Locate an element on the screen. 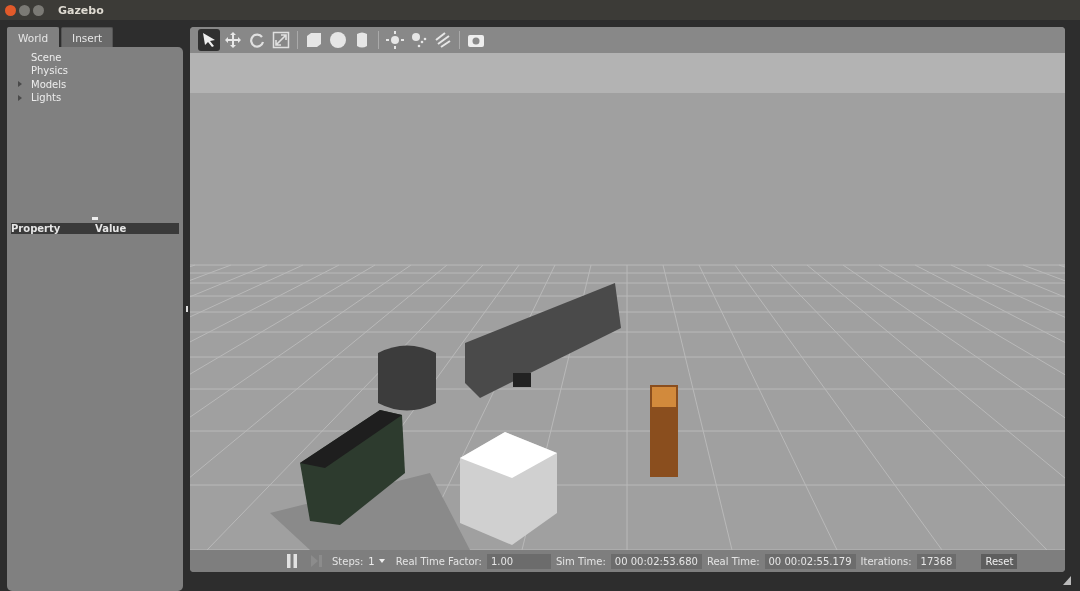  tree-item: Scene is located at coordinates (46, 58).